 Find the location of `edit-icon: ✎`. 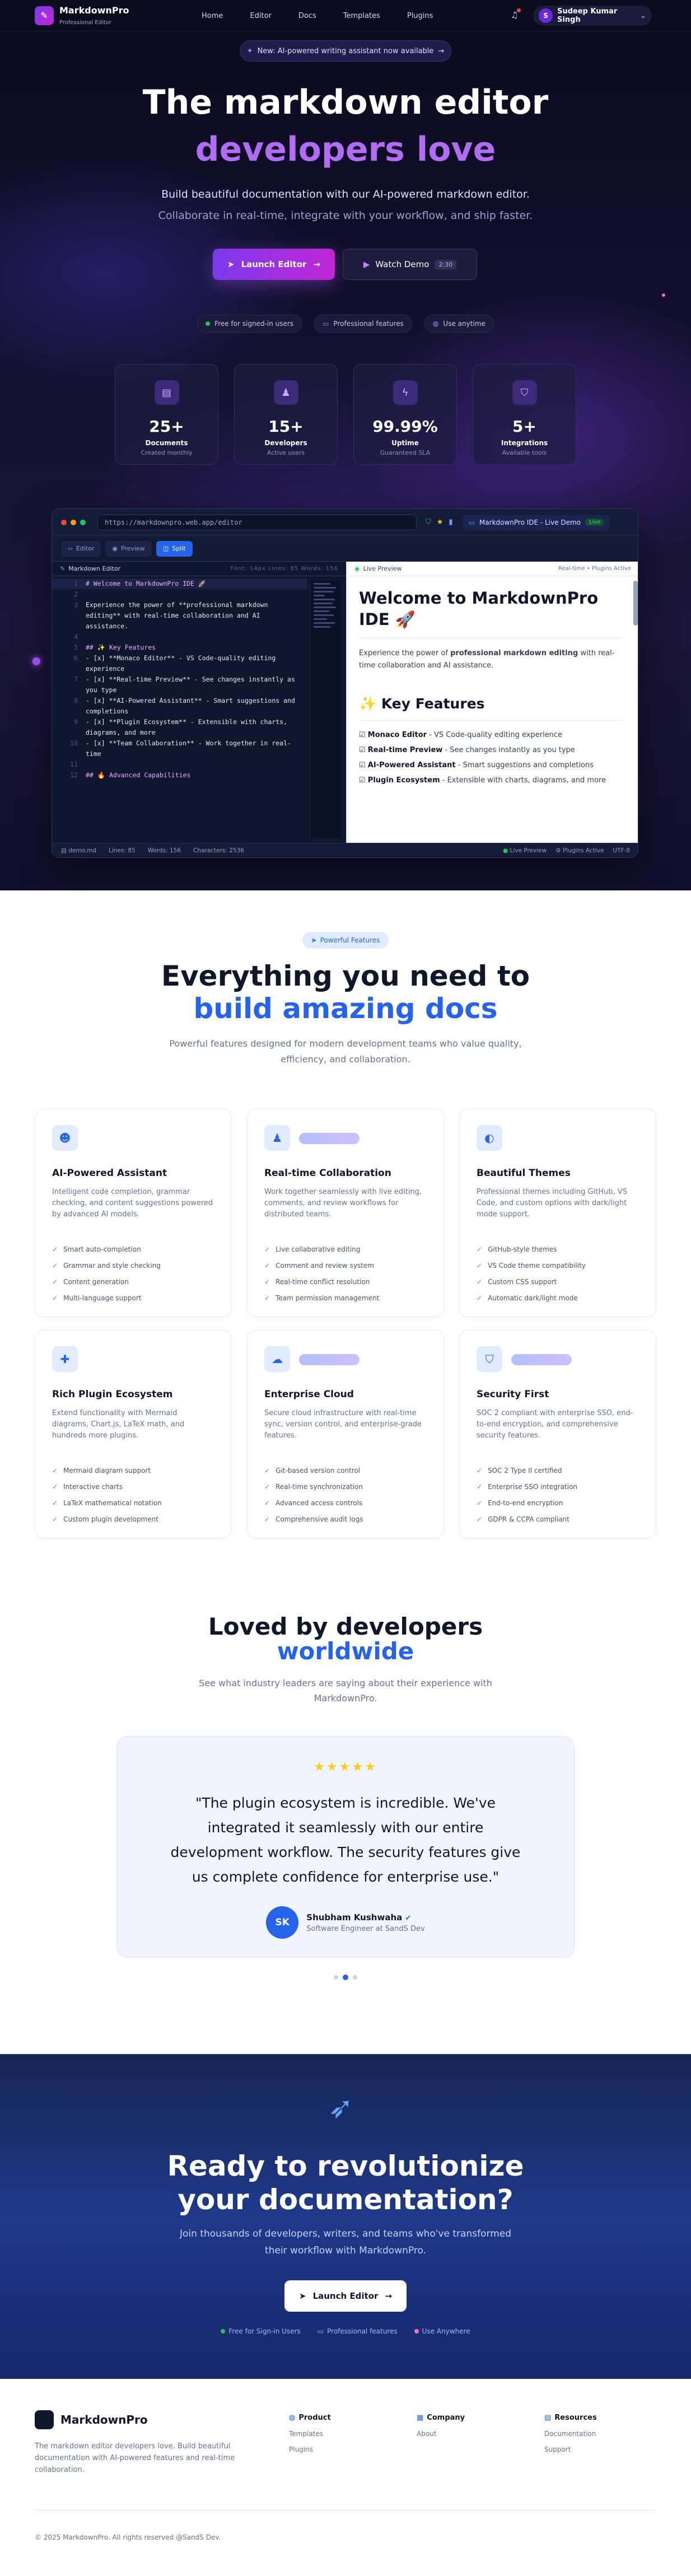

edit-icon: ✎ is located at coordinates (63, 569).